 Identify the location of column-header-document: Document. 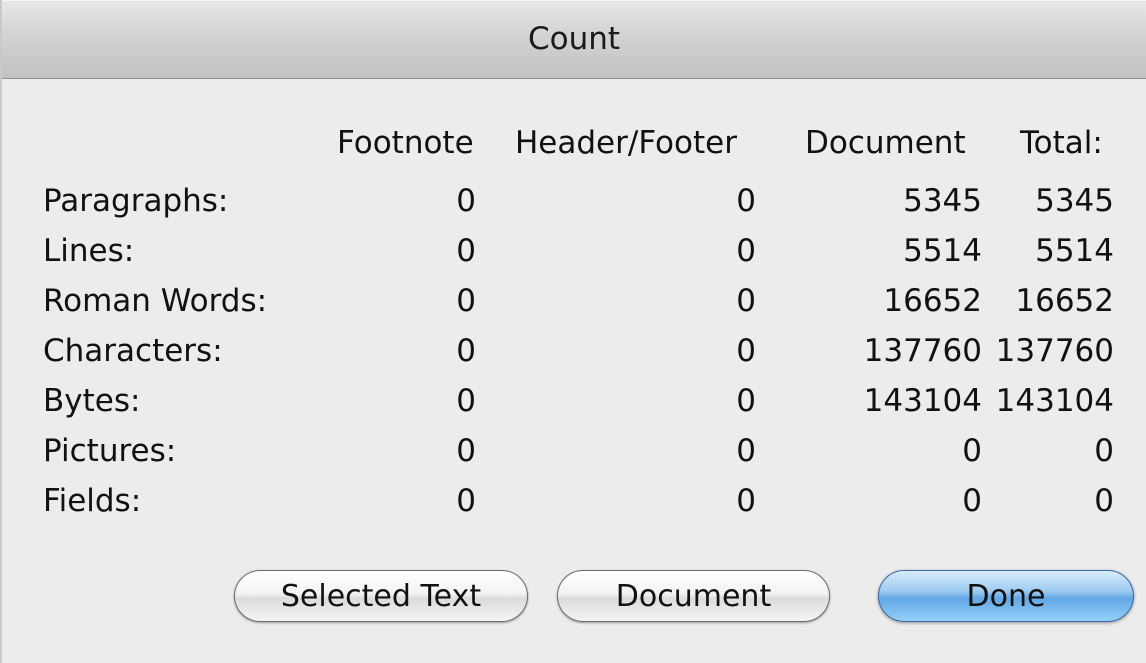
(885, 143).